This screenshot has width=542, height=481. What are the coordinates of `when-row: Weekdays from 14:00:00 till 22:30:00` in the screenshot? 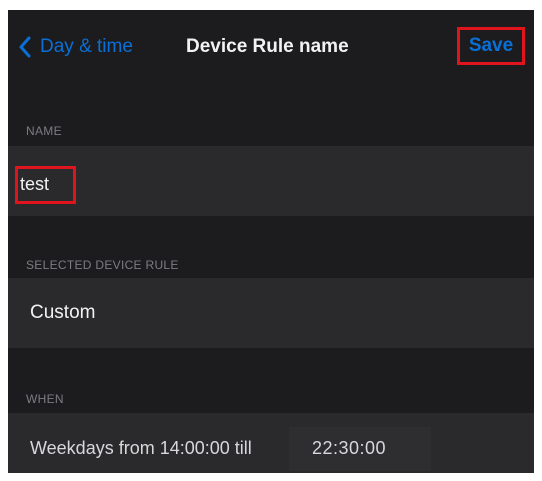 It's located at (271, 443).